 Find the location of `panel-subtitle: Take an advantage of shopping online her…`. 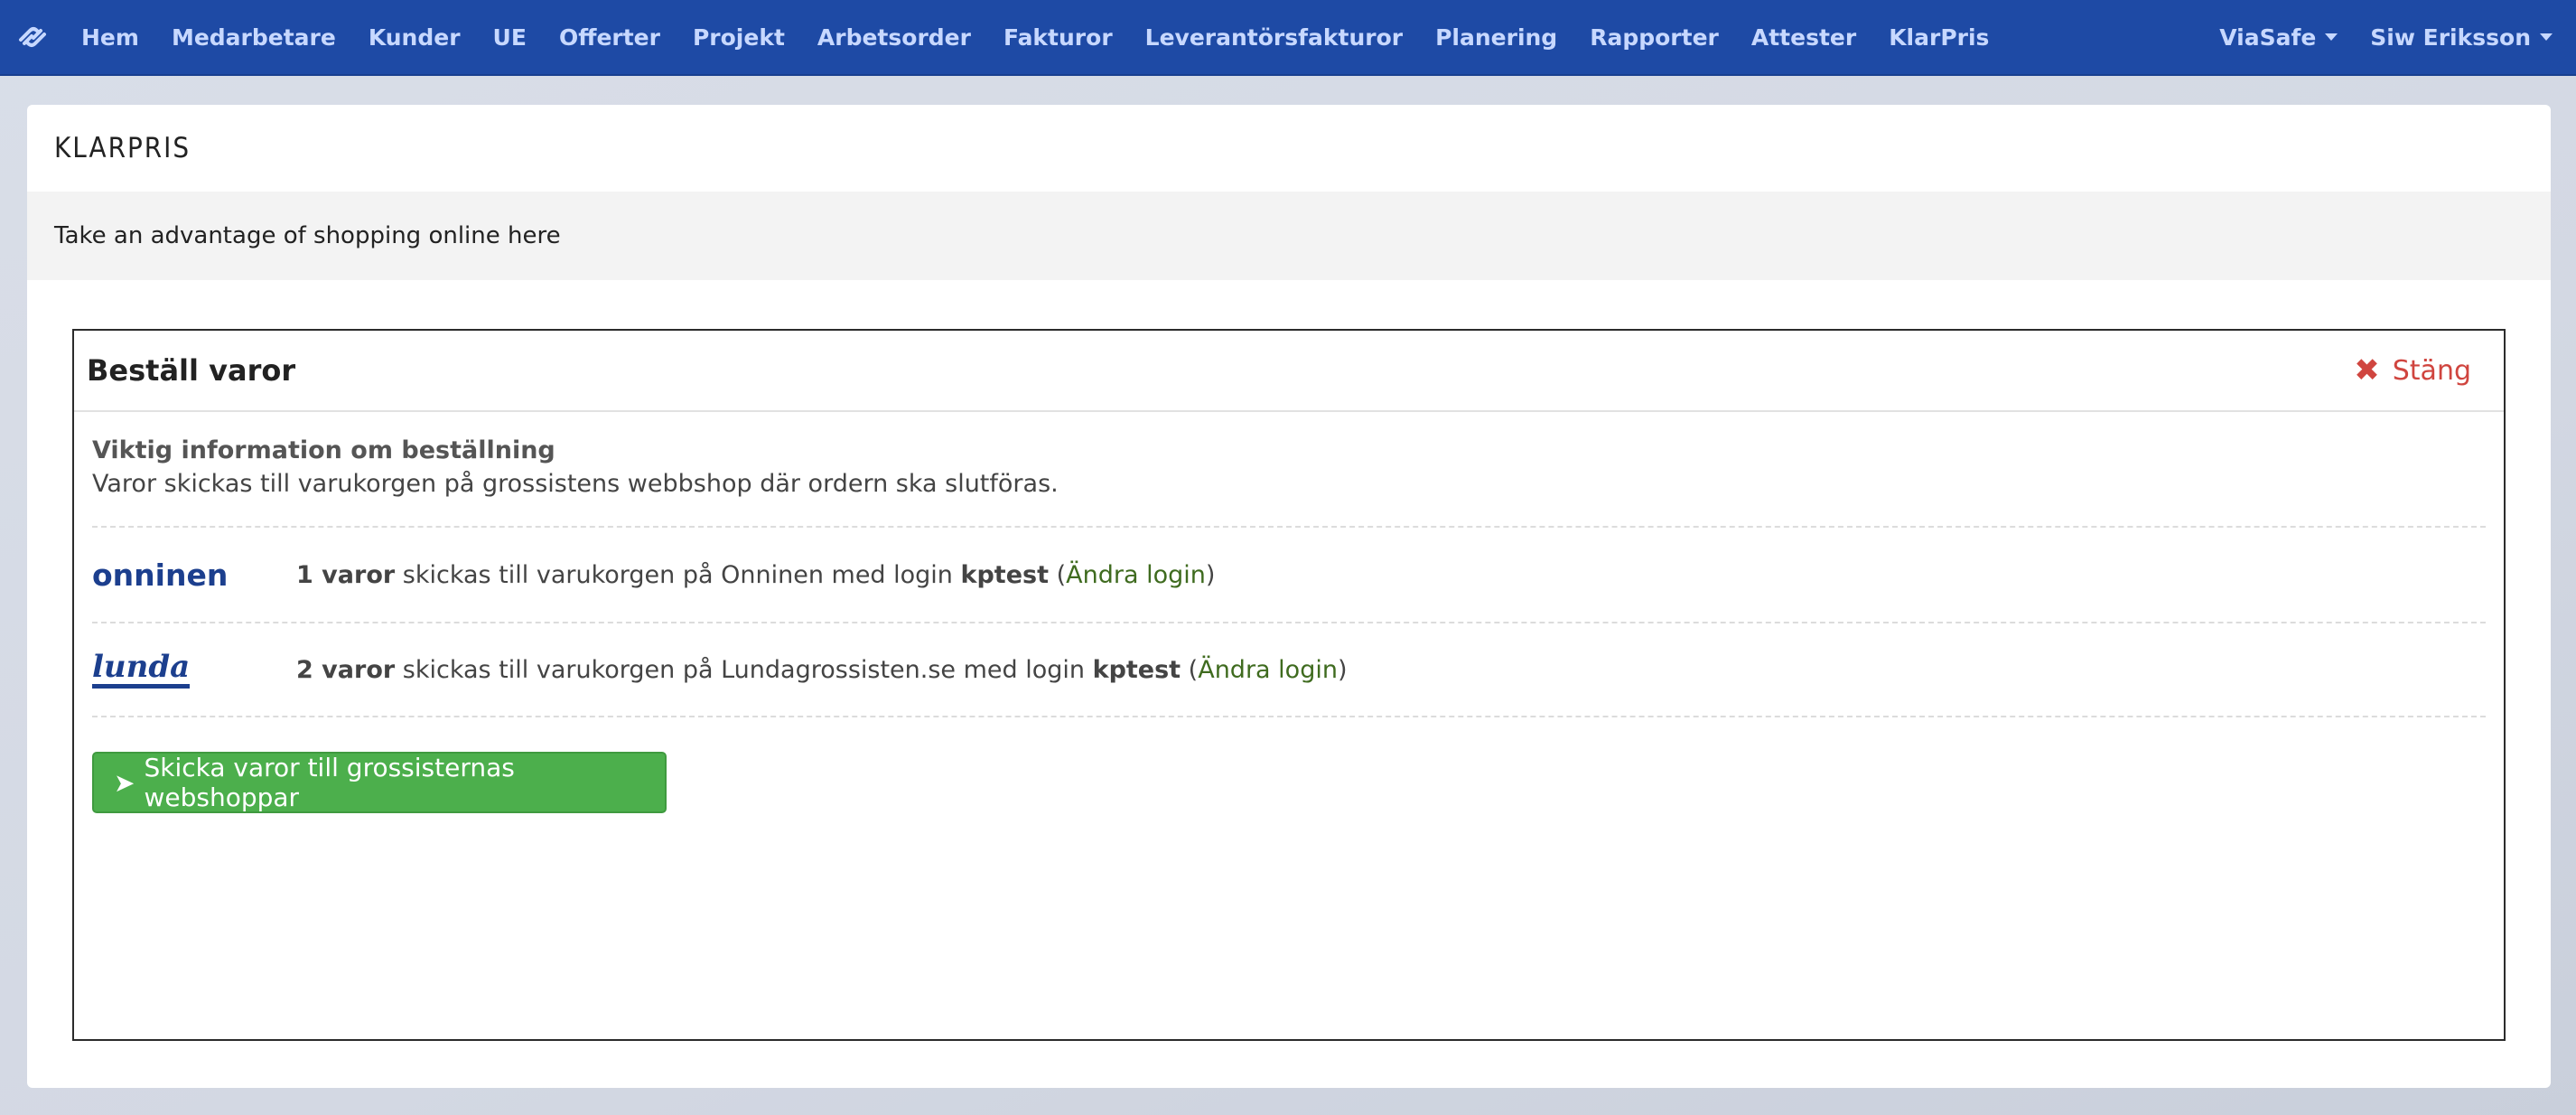

panel-subtitle: Take an advantage of shopping online her… is located at coordinates (307, 236).